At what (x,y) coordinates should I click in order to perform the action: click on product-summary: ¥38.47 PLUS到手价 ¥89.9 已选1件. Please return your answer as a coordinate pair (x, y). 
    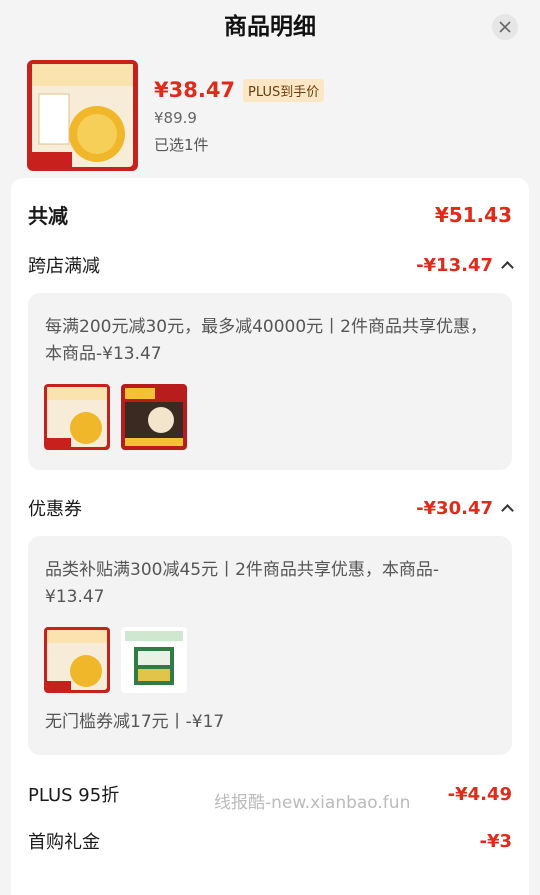
    Looking at the image, I should click on (270, 116).